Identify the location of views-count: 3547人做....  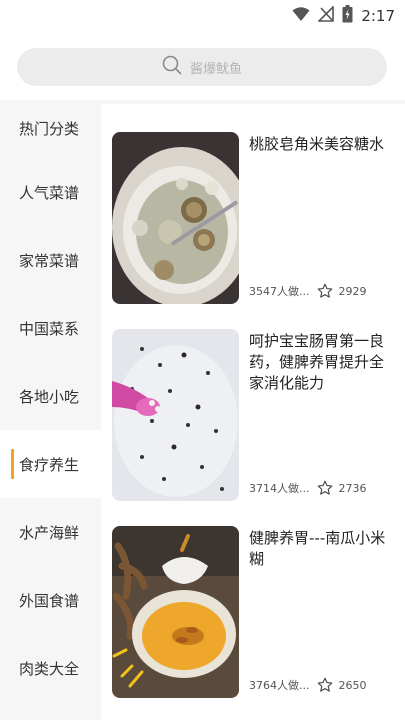
(279, 291).